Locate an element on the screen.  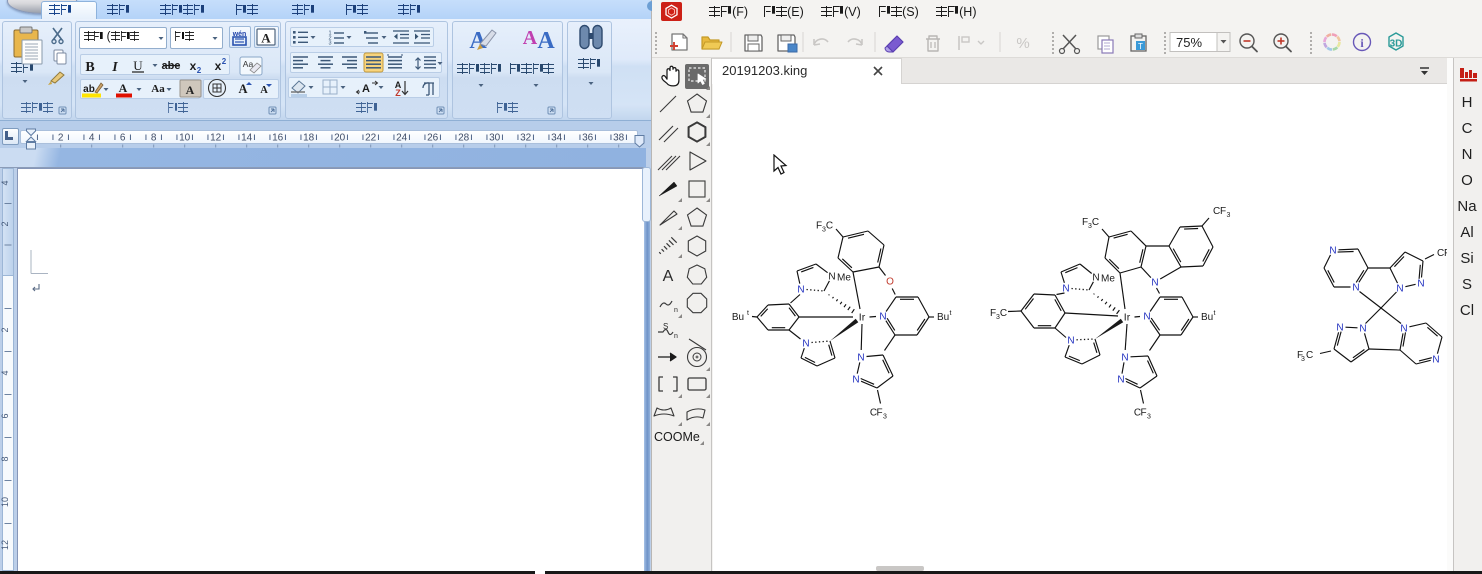
svg-text: i is located at coordinates (1362, 43).